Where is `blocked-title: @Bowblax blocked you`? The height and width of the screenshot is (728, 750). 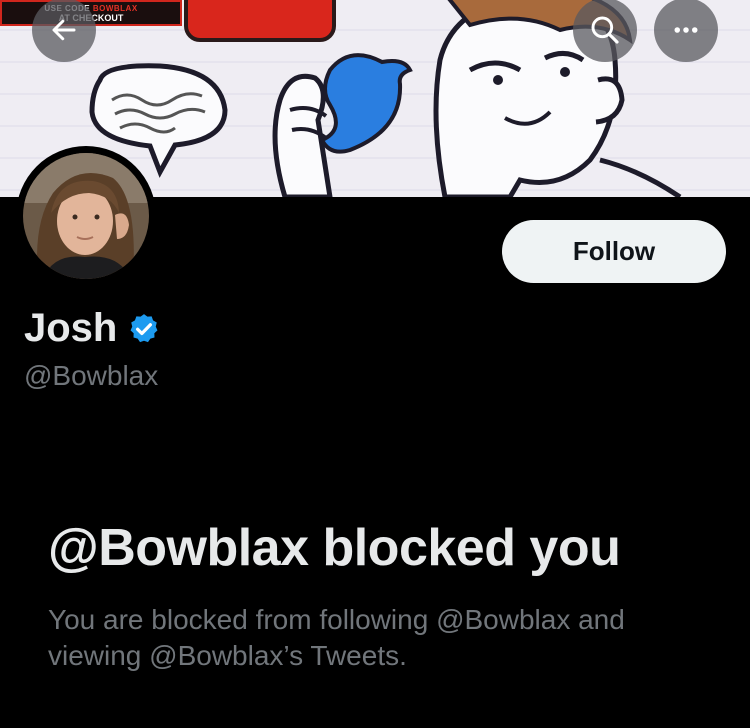
blocked-title: @Bowblax blocked you is located at coordinates (334, 548).